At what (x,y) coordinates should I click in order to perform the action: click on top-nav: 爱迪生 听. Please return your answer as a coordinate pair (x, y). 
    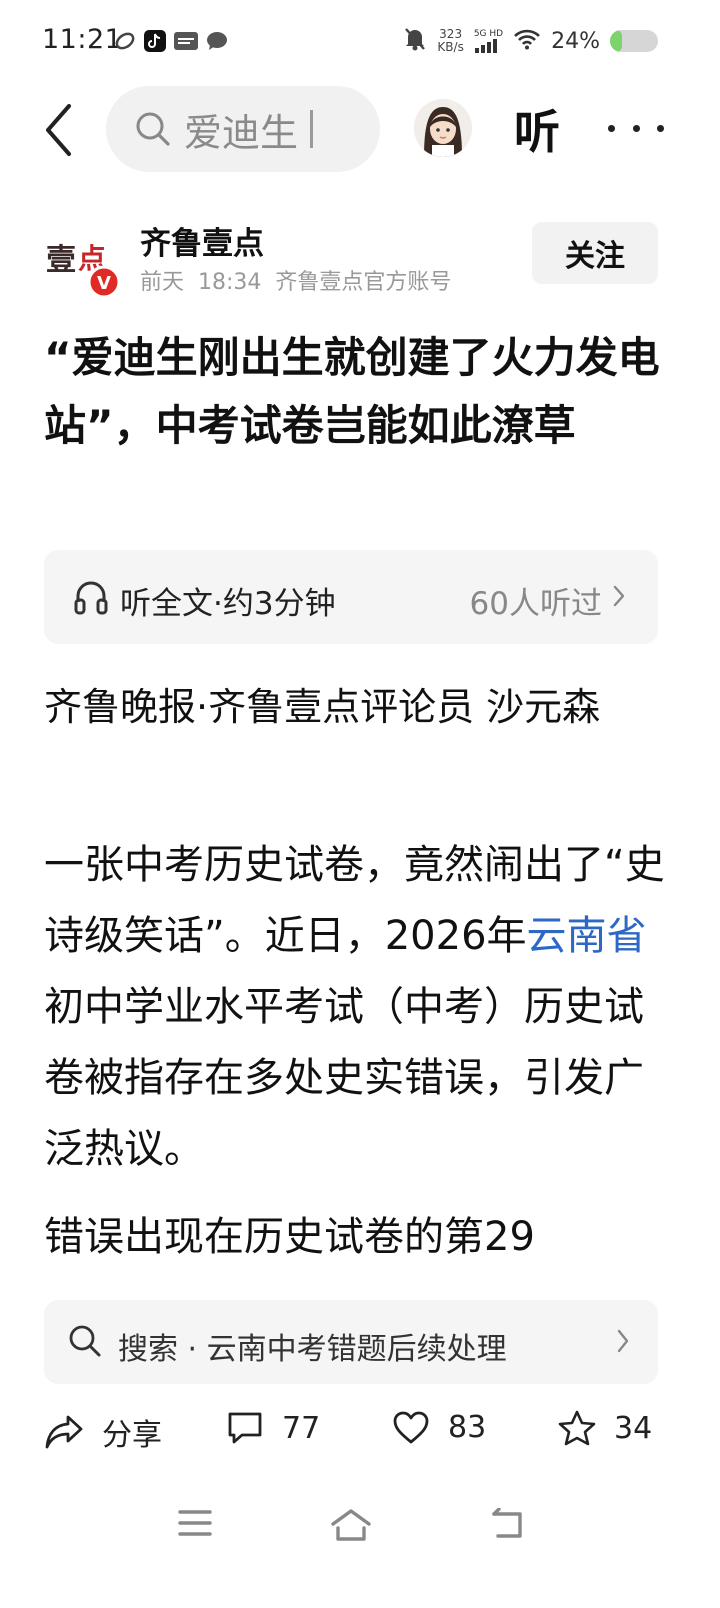
    Looking at the image, I should click on (360, 131).